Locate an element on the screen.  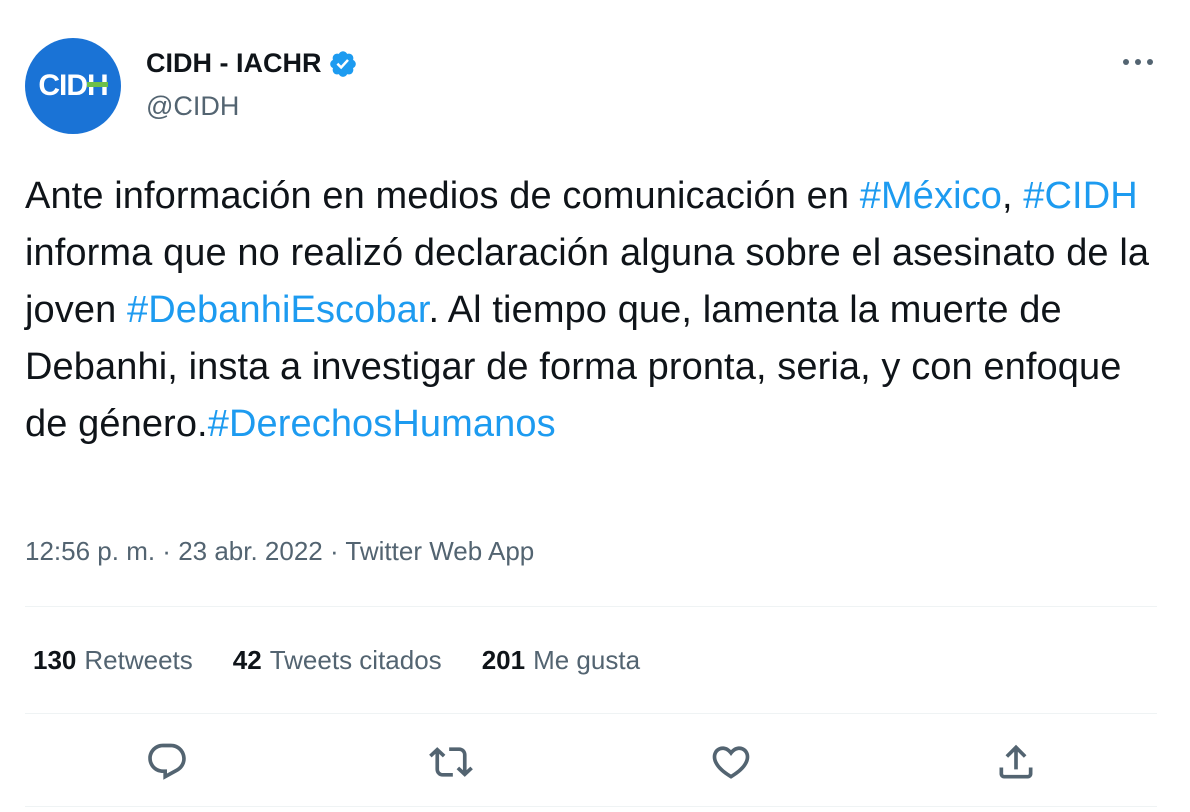
reply-button is located at coordinates (167, 762).